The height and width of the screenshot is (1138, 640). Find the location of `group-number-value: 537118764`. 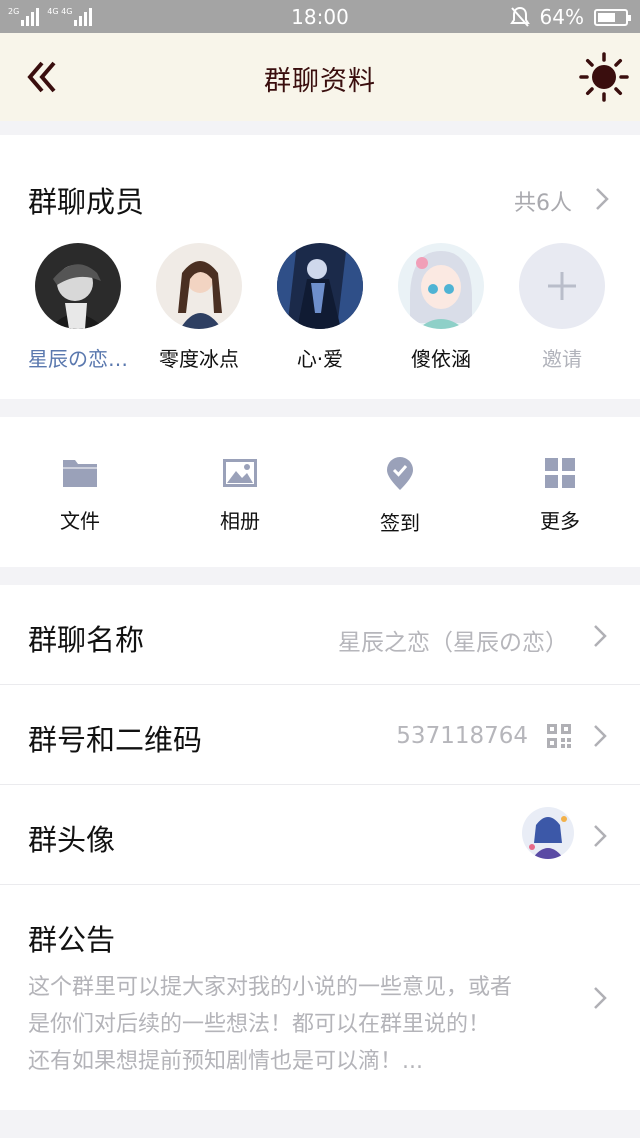

group-number-value: 537118764 is located at coordinates (462, 736).